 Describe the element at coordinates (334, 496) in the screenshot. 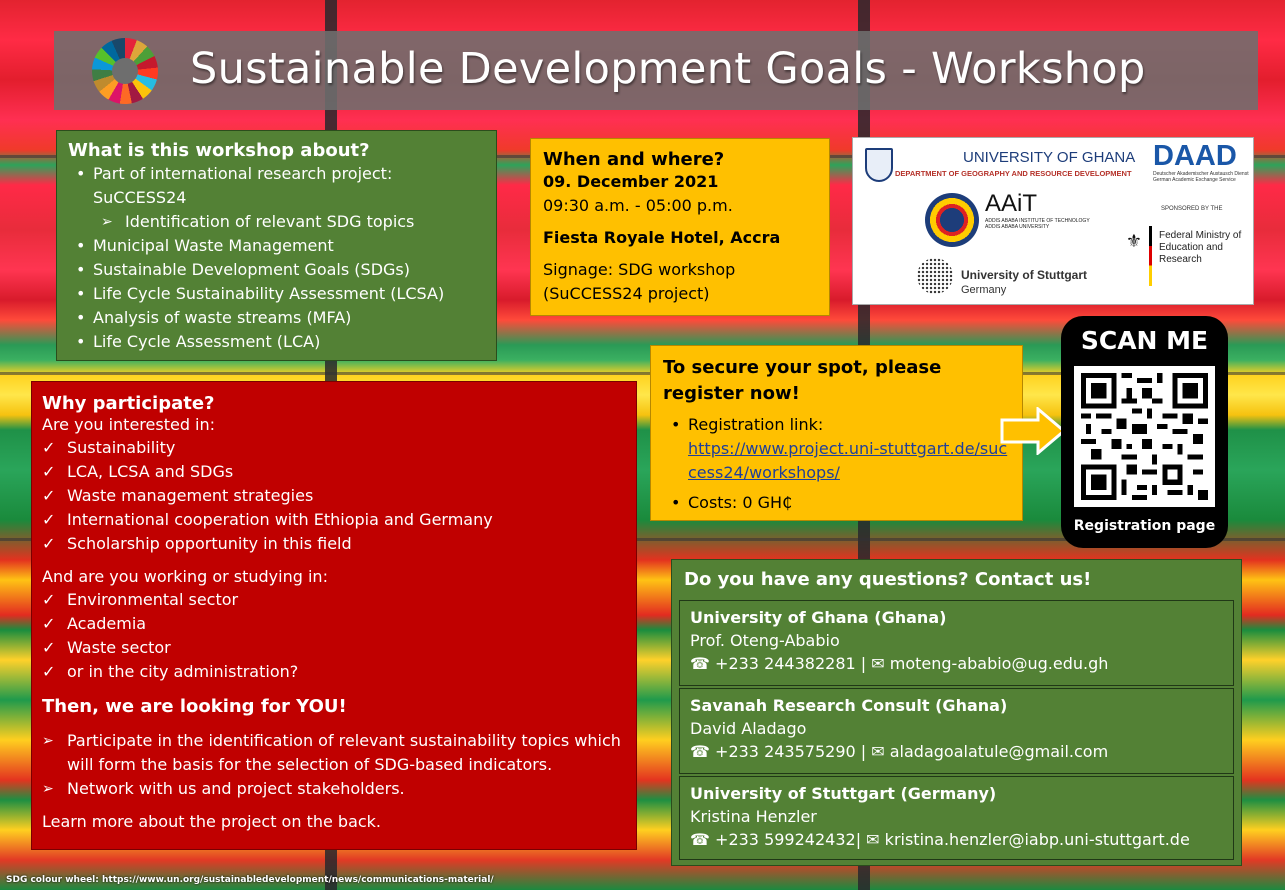

I see `interest-item: Waste management strategies` at that location.